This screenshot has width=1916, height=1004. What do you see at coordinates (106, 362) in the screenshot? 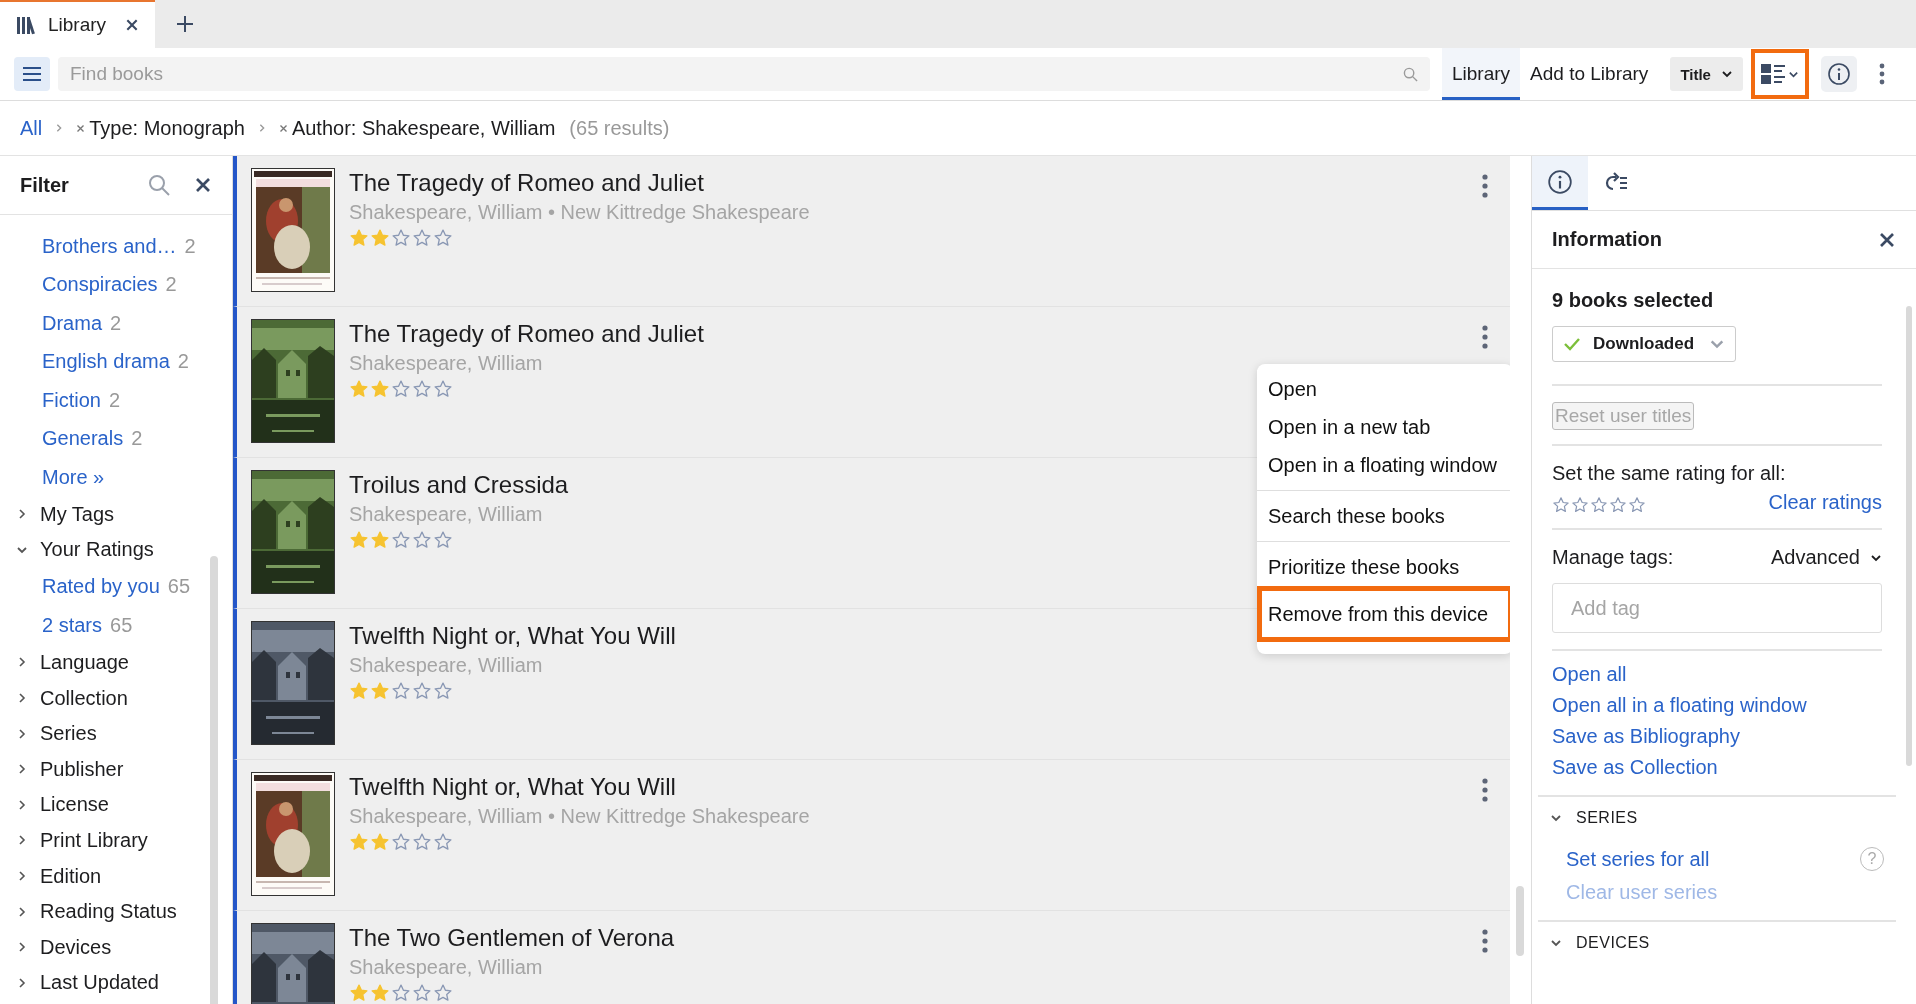
I see `filter-link: English drama` at bounding box center [106, 362].